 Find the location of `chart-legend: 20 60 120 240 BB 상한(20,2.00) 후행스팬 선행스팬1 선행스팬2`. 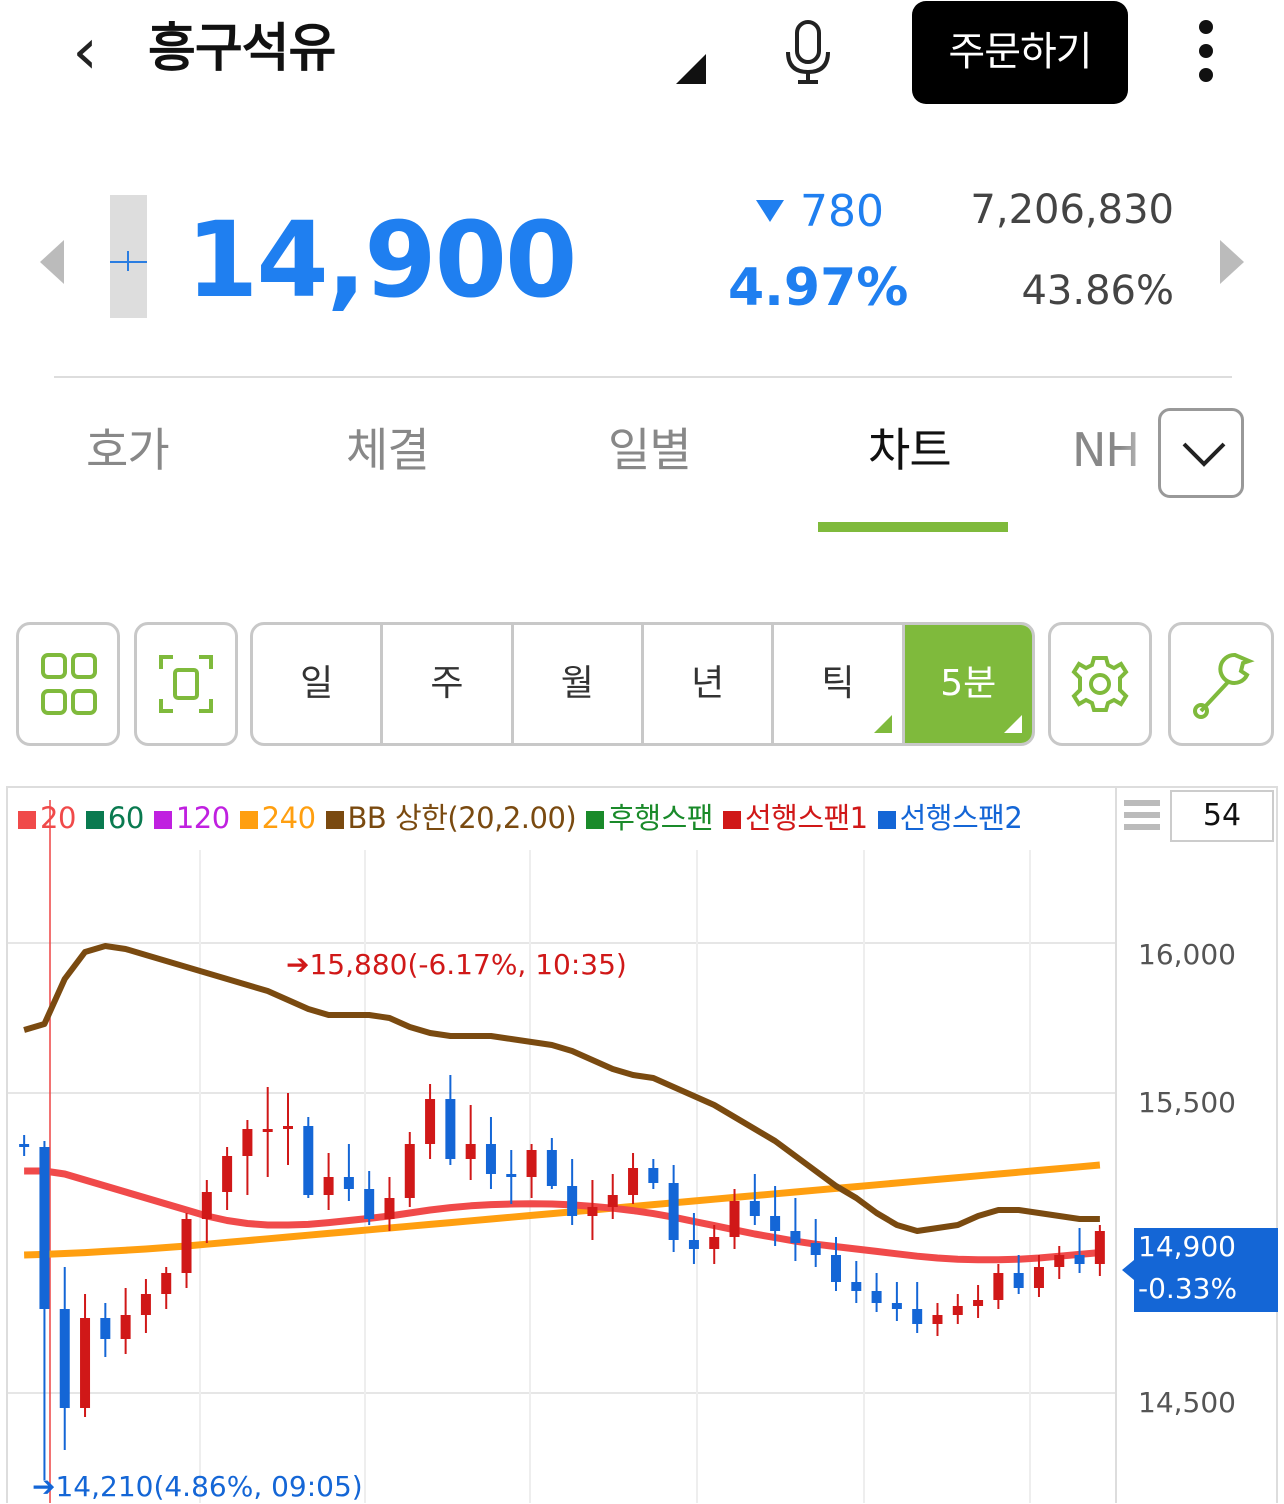

chart-legend: 20 60 120 240 BB 상한(20,2.00) 후행스팬 선행스팬1 선행스팬2 is located at coordinates (525, 818).